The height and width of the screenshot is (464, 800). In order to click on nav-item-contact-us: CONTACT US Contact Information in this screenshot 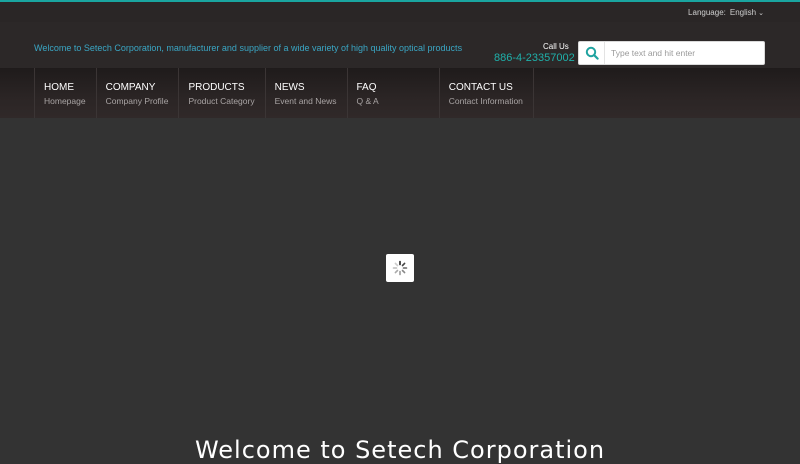, I will do `click(486, 93)`.